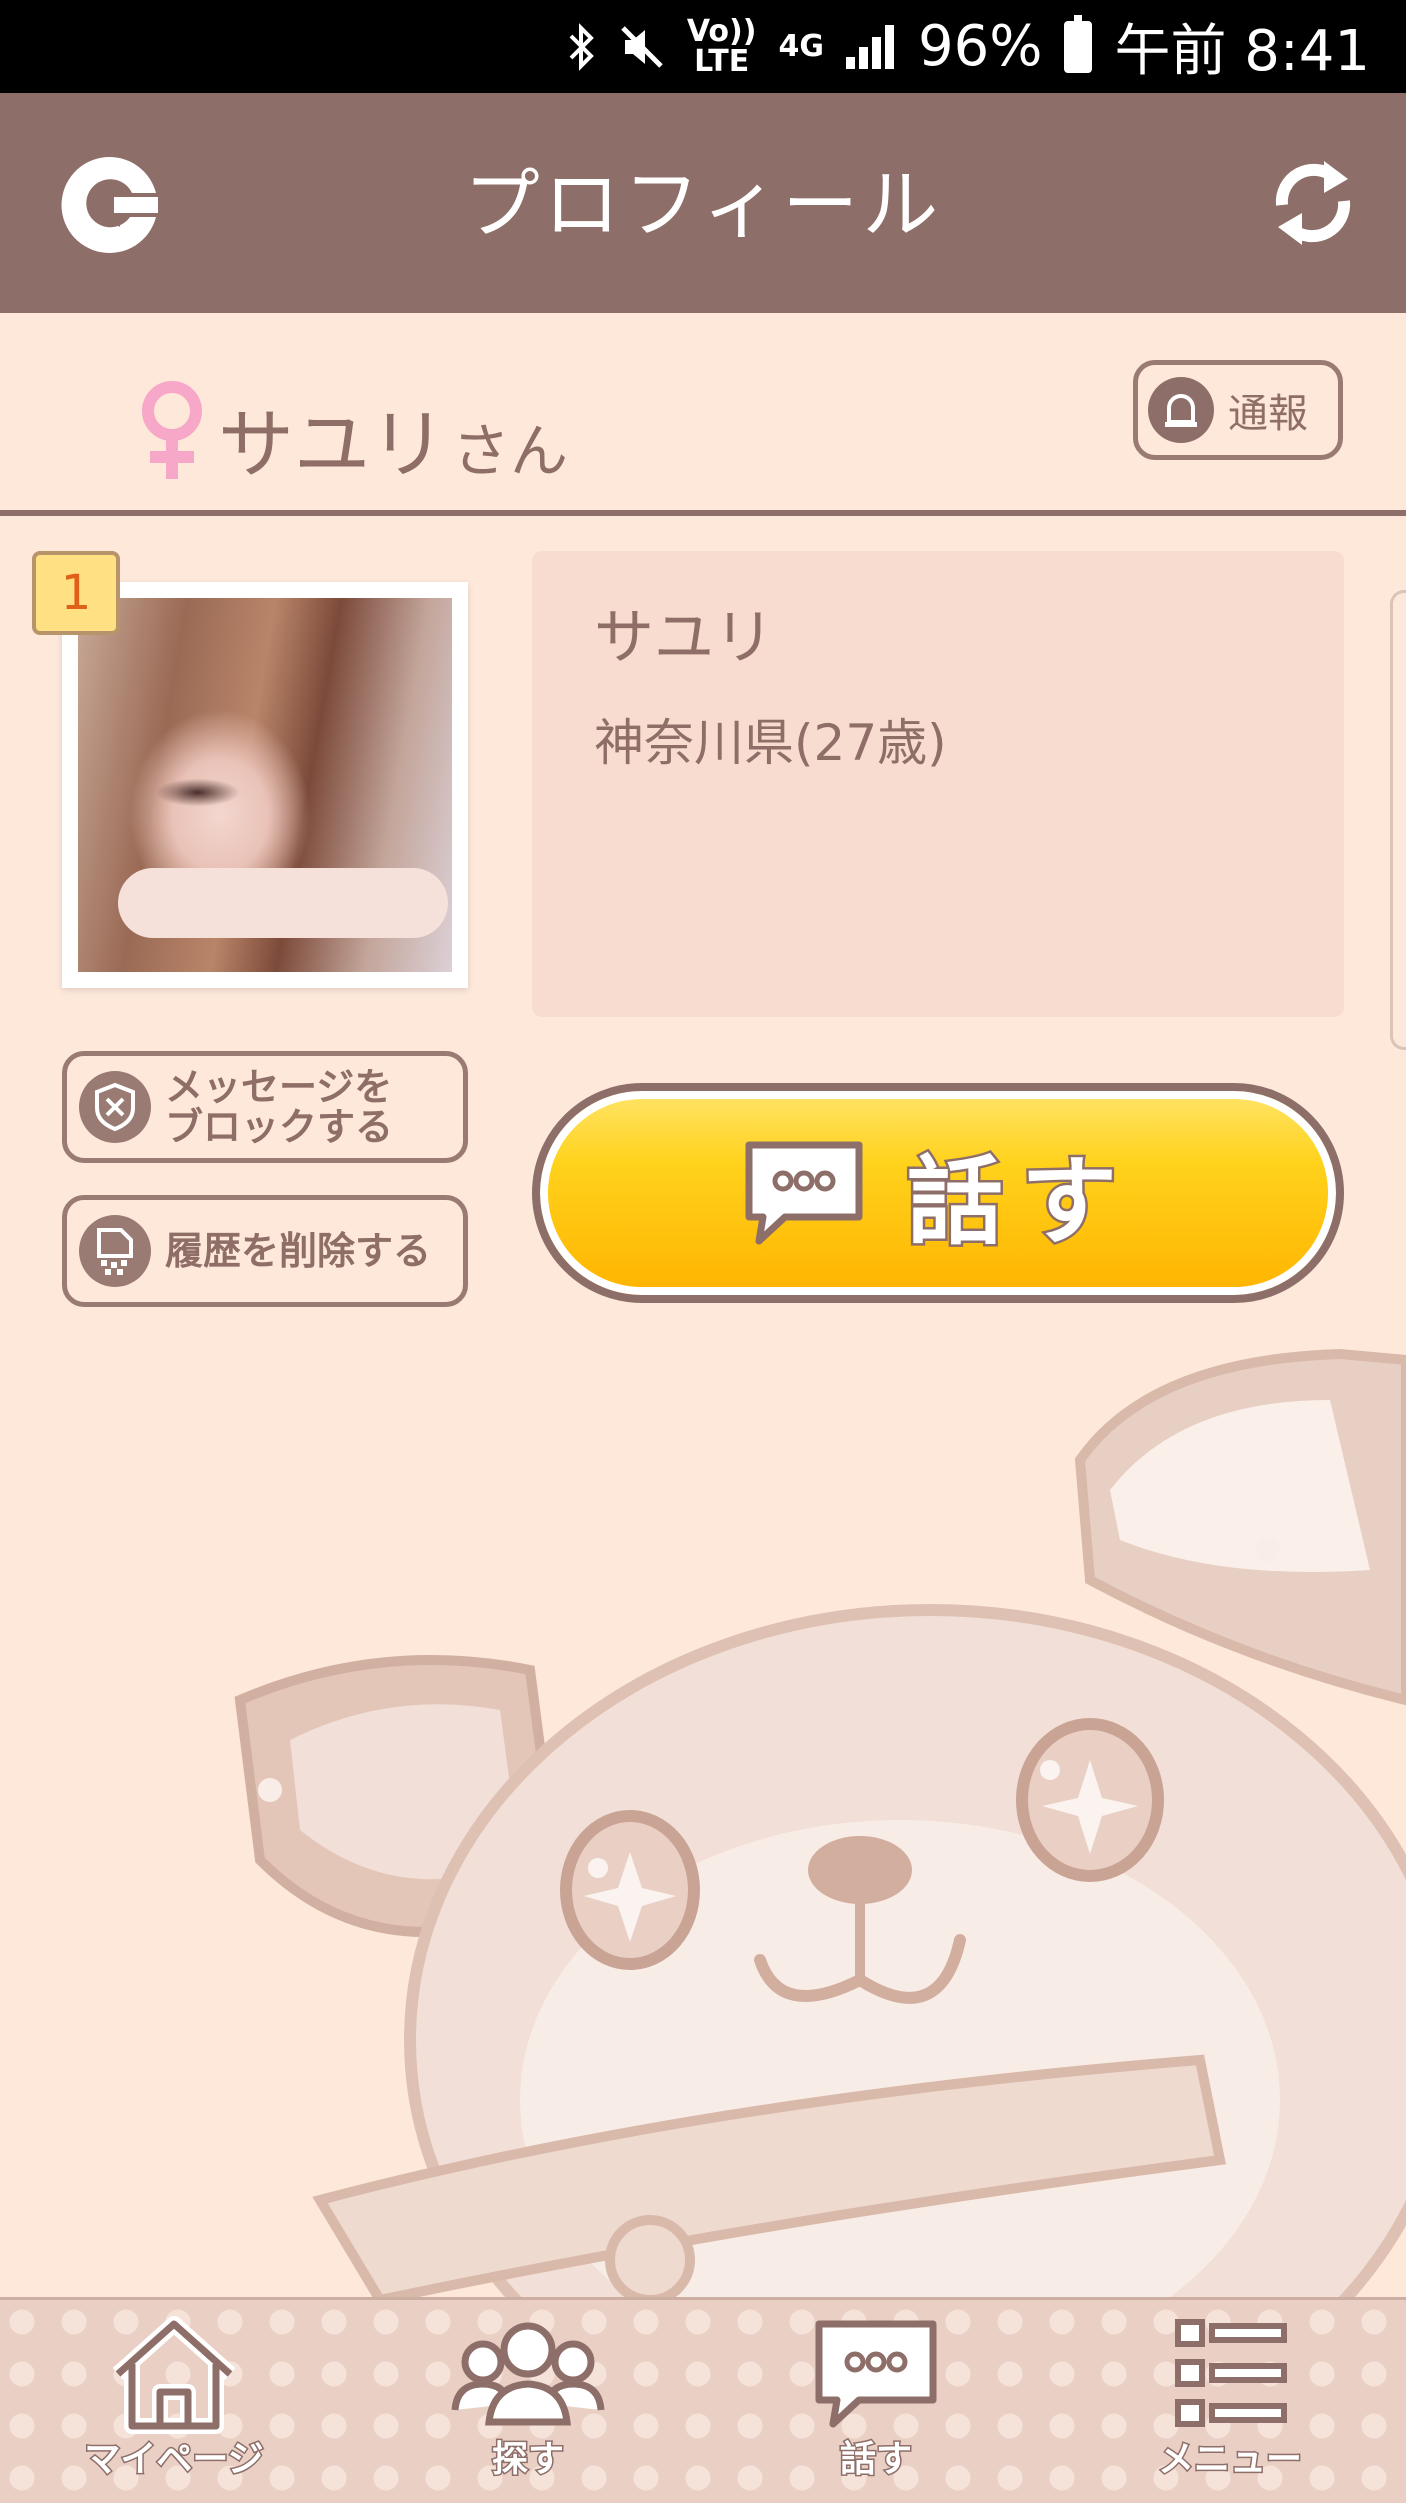 This screenshot has width=1406, height=2503. What do you see at coordinates (875, 2460) in the screenshot?
I see `nav-talk-label: 話す` at bounding box center [875, 2460].